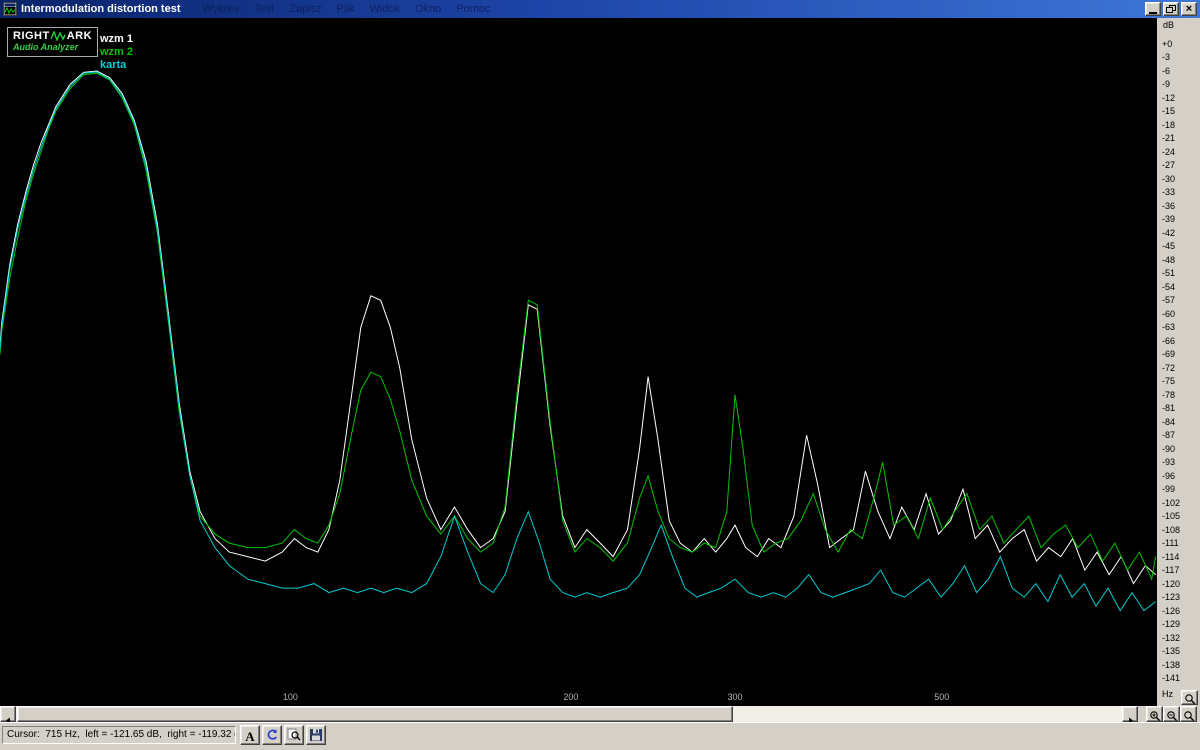  I want to click on legend-item-0: wzm 1, so click(117, 39).